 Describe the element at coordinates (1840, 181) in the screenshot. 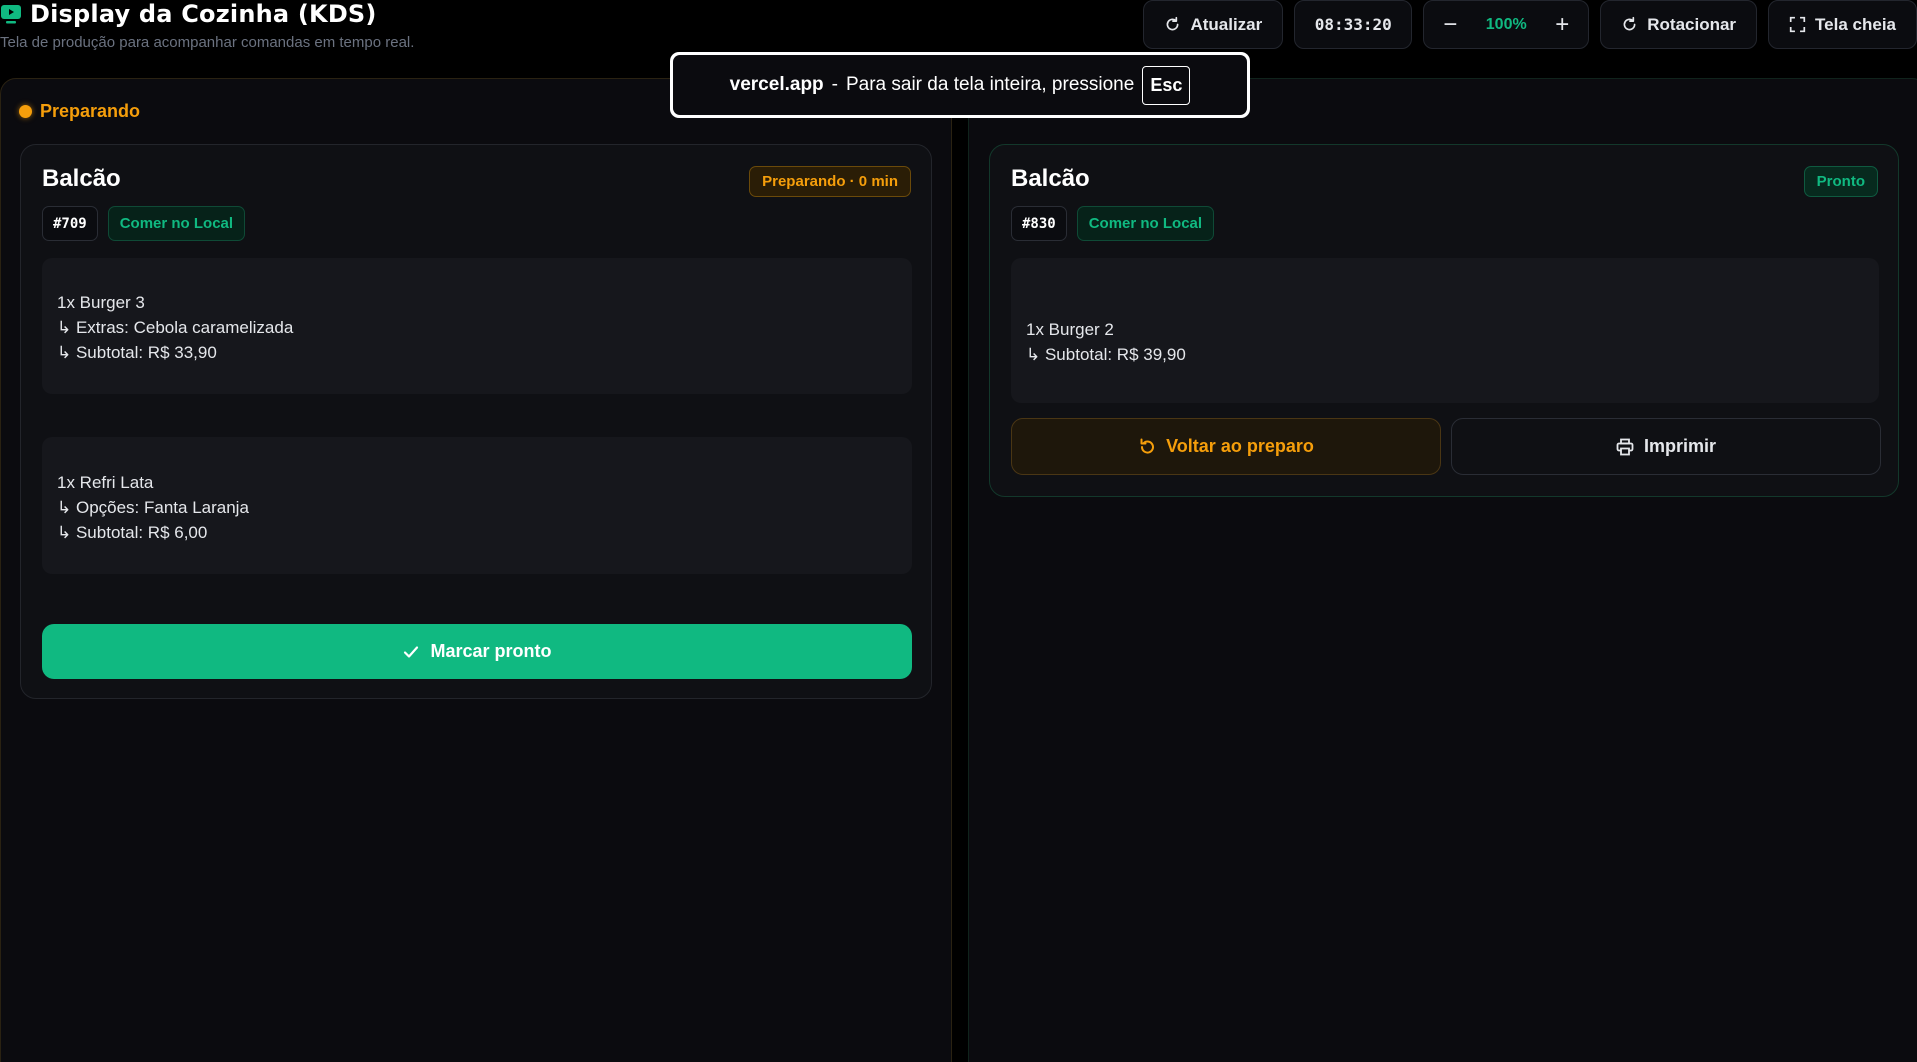

I see `status-badge: Pronto` at that location.